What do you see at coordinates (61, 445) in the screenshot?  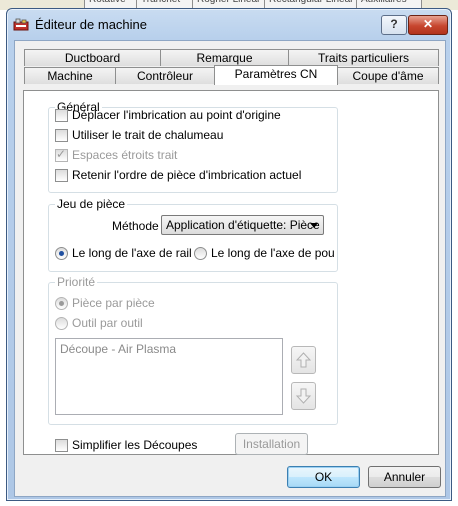 I see `simplify-cuts-checkbox` at bounding box center [61, 445].